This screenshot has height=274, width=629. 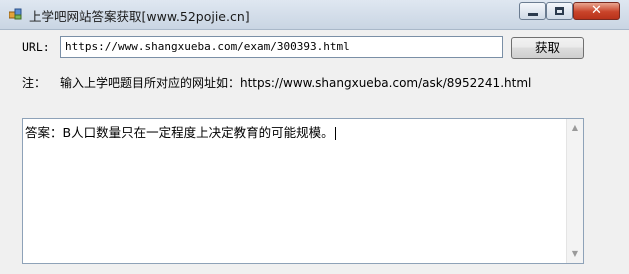 I want to click on maximize-button, so click(x=559, y=11).